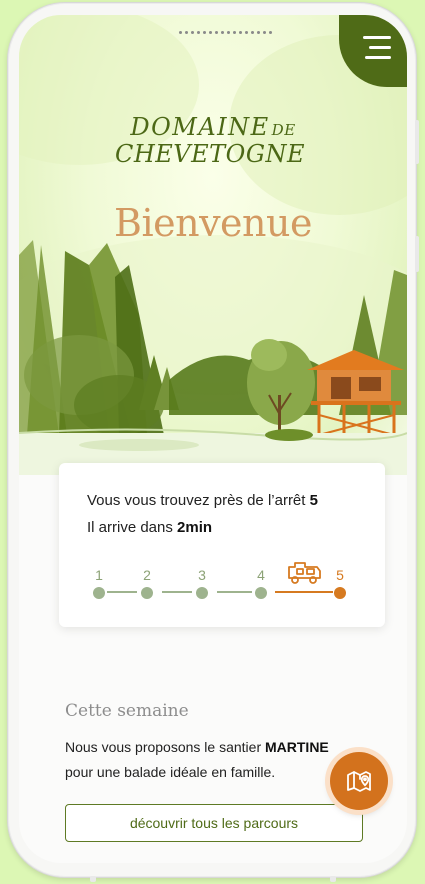  Describe the element at coordinates (283, 130) in the screenshot. I see `brand-de: DE` at that location.